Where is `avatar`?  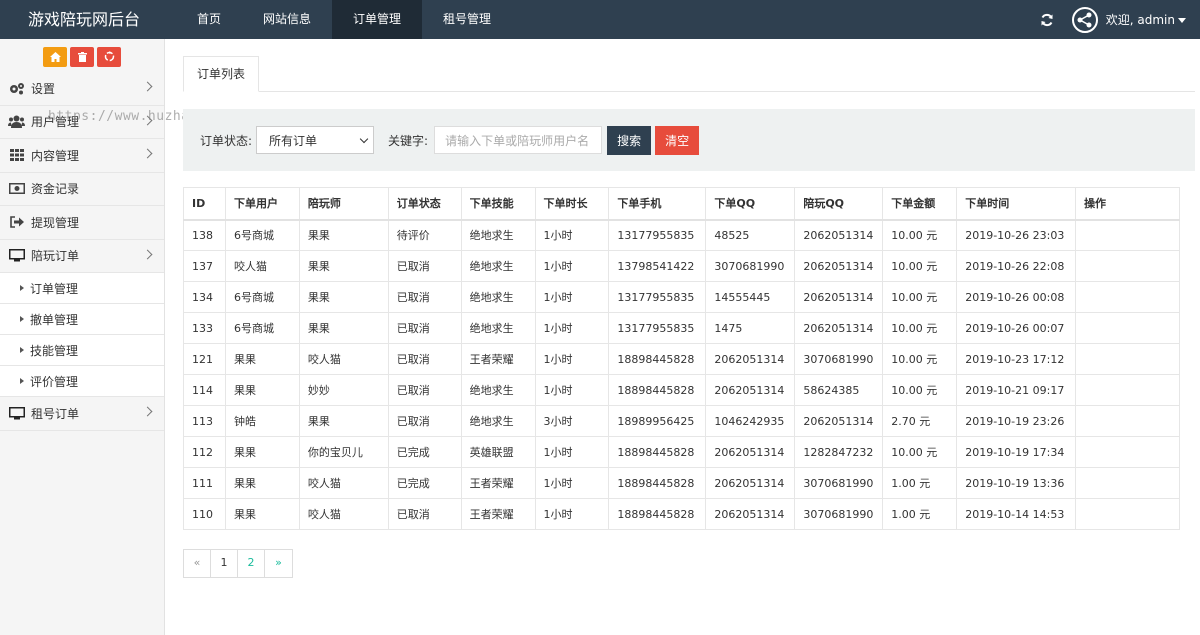
avatar is located at coordinates (1084, 19).